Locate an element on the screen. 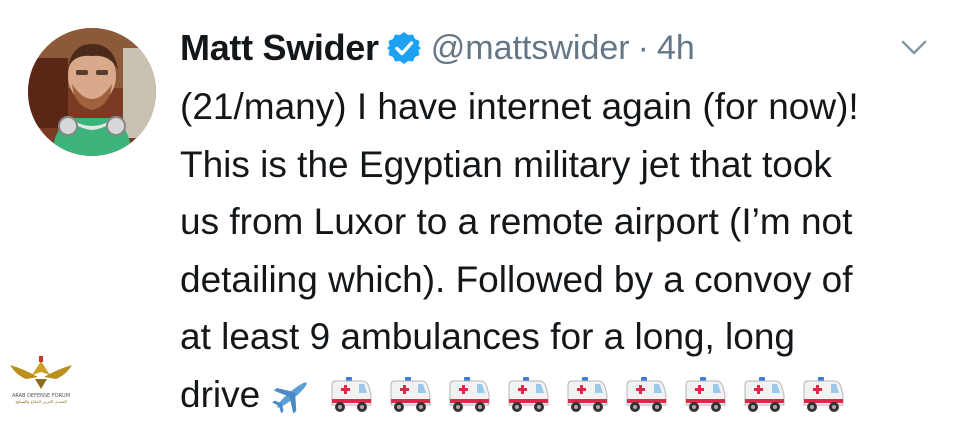 The height and width of the screenshot is (432, 960). tweet-timestamp: 4h is located at coordinates (676, 48).